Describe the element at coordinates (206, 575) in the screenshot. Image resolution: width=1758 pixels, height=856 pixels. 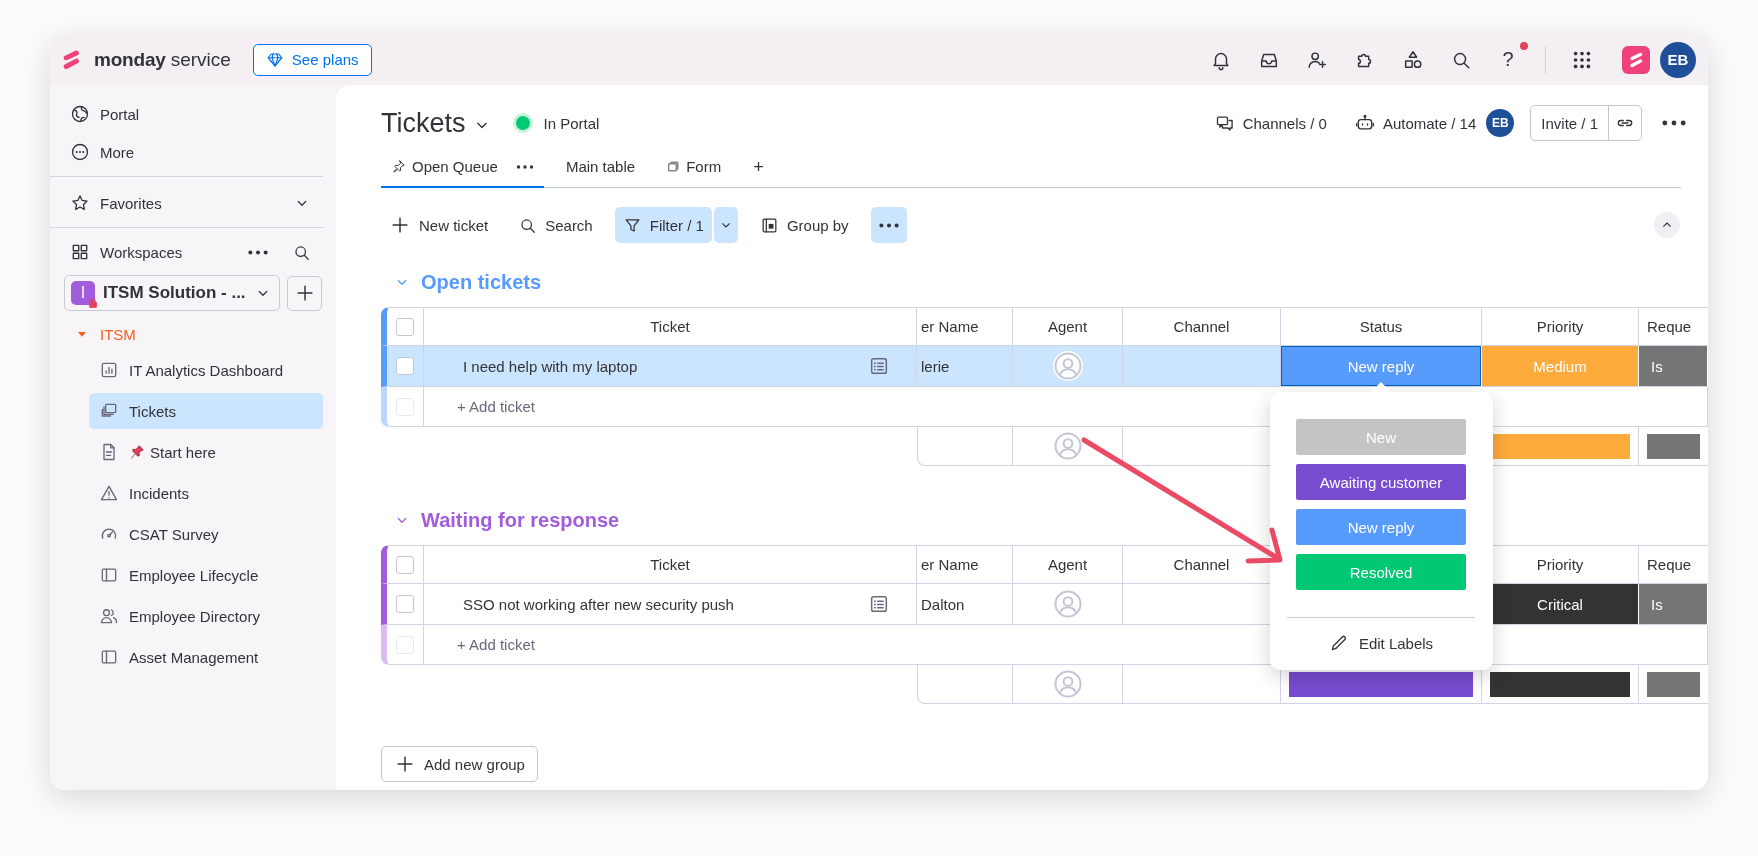
I see `sidebar-item: Employee Lifecycle` at that location.